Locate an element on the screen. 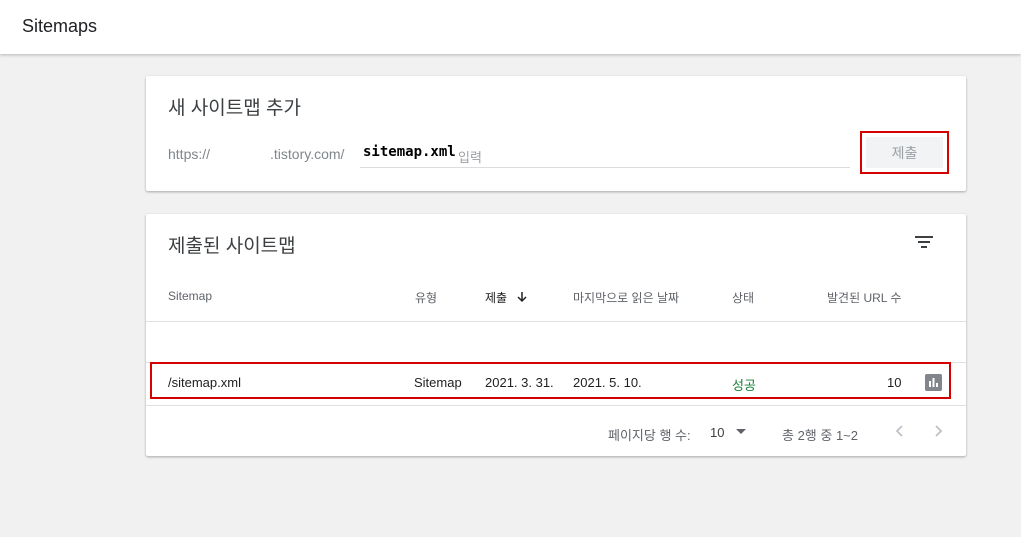  column-header-sitemap: Sitemap is located at coordinates (190, 296).